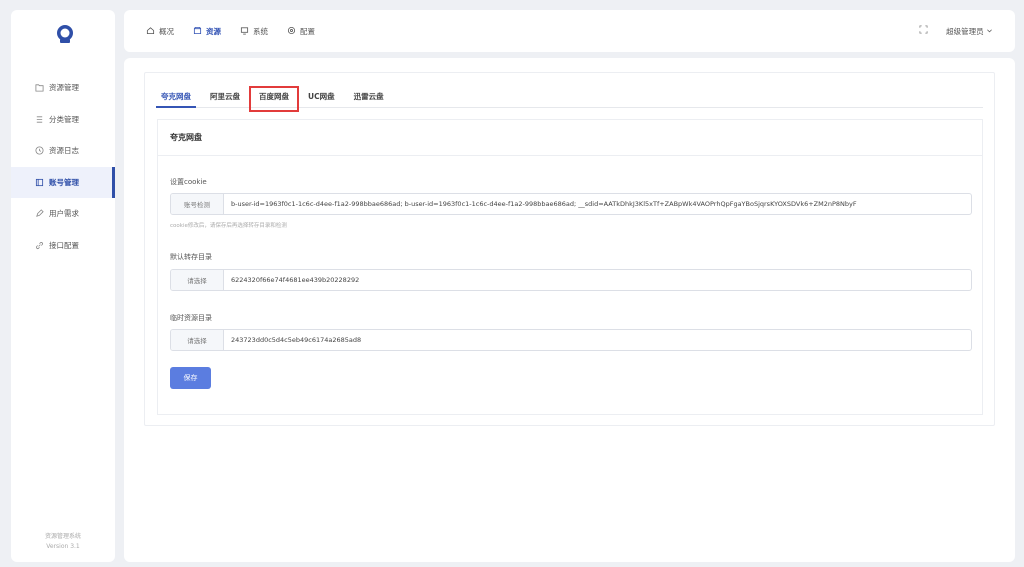 Image resolution: width=1024 pixels, height=567 pixels. Describe the element at coordinates (39, 119) in the screenshot. I see `list-icon` at that location.